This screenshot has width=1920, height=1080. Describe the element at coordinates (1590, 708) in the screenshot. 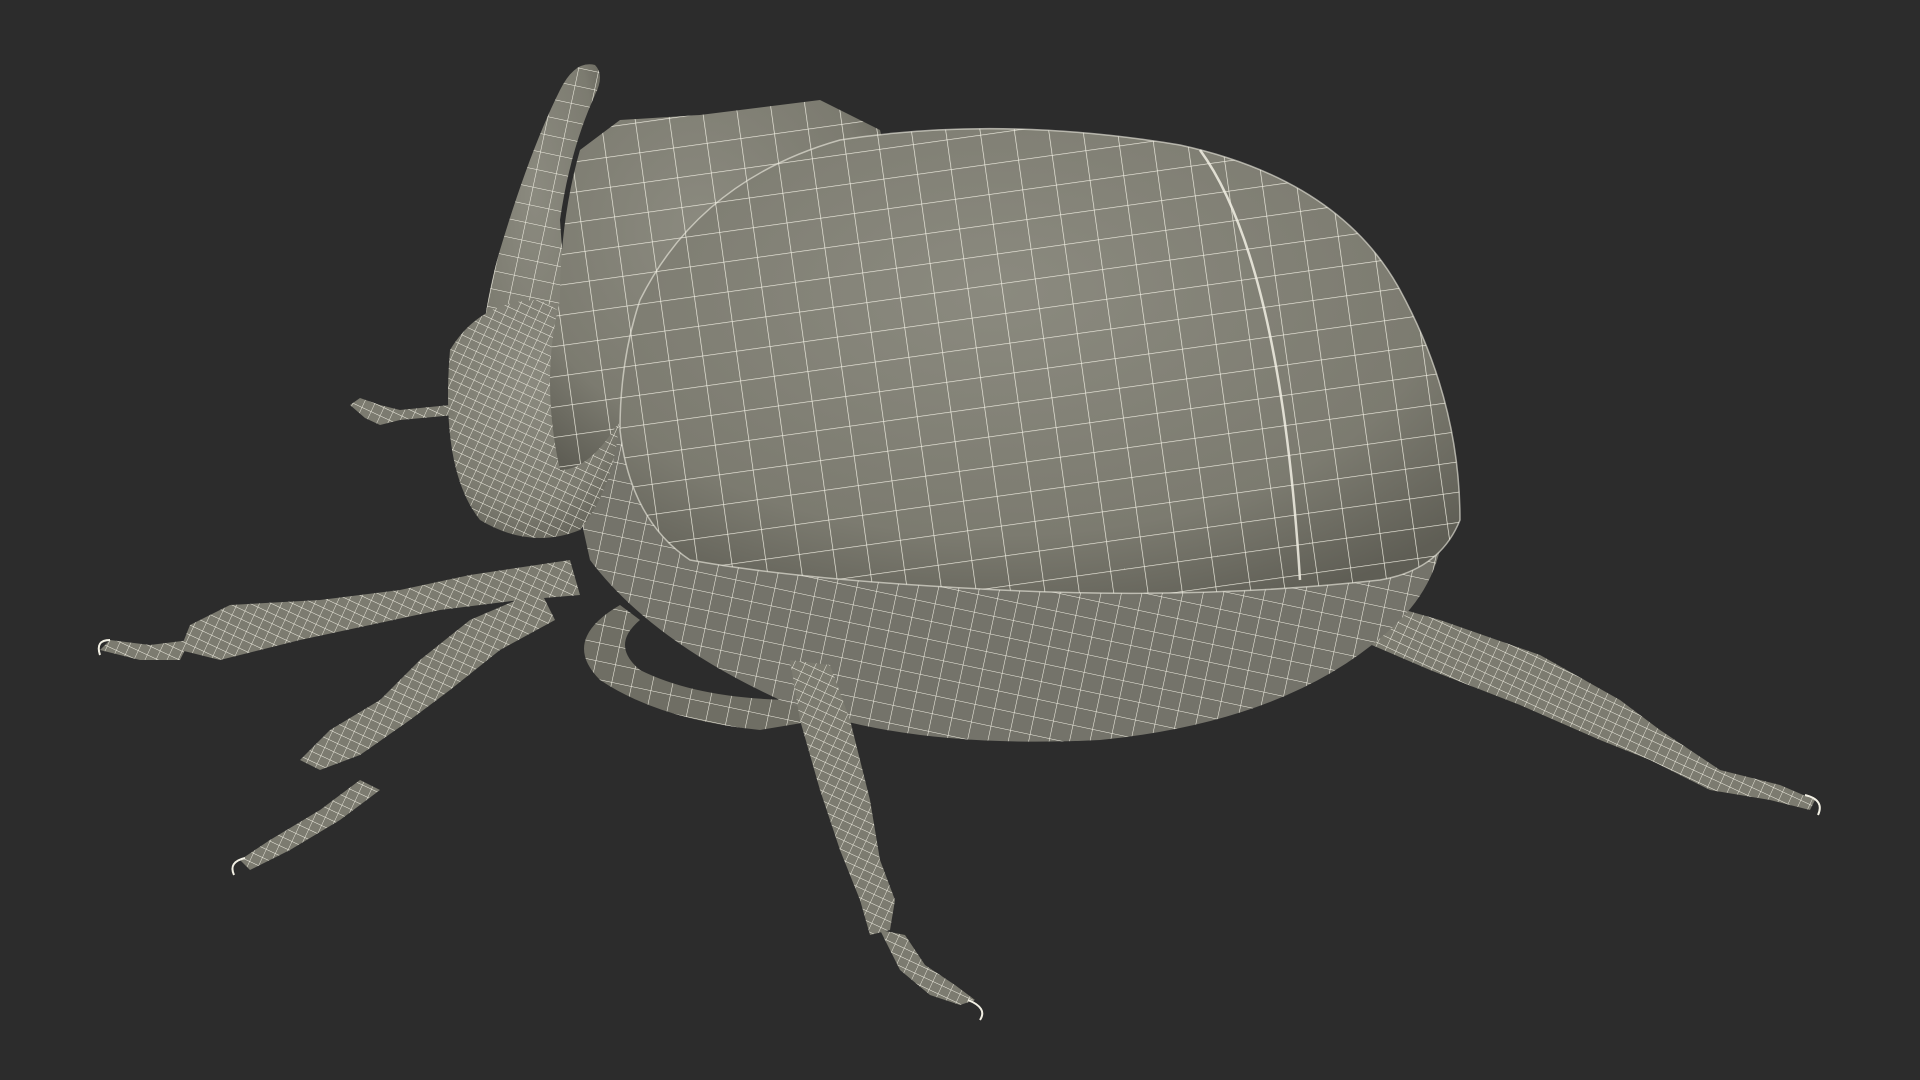

I see `leg-rear-right` at that location.